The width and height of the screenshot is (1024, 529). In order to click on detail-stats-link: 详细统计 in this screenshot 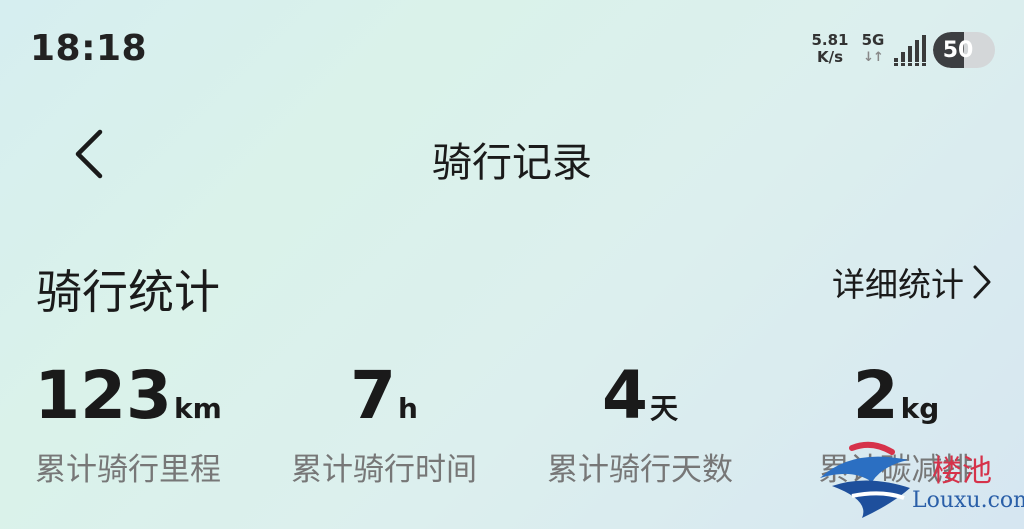, I will do `click(912, 283)`.